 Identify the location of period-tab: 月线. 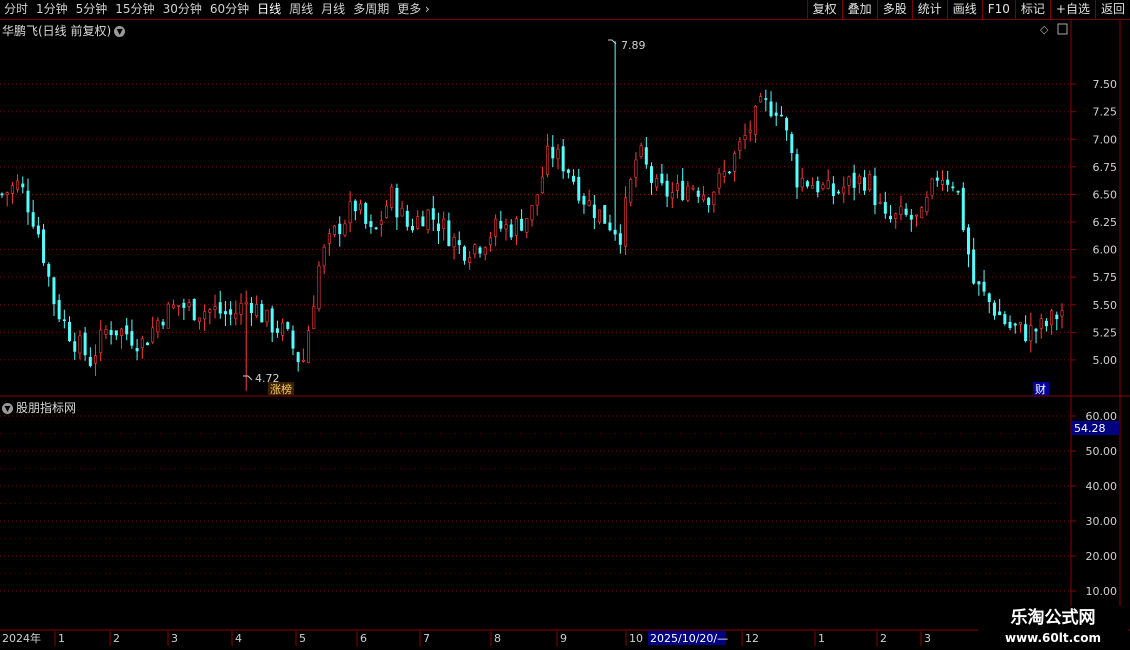
(333, 9).